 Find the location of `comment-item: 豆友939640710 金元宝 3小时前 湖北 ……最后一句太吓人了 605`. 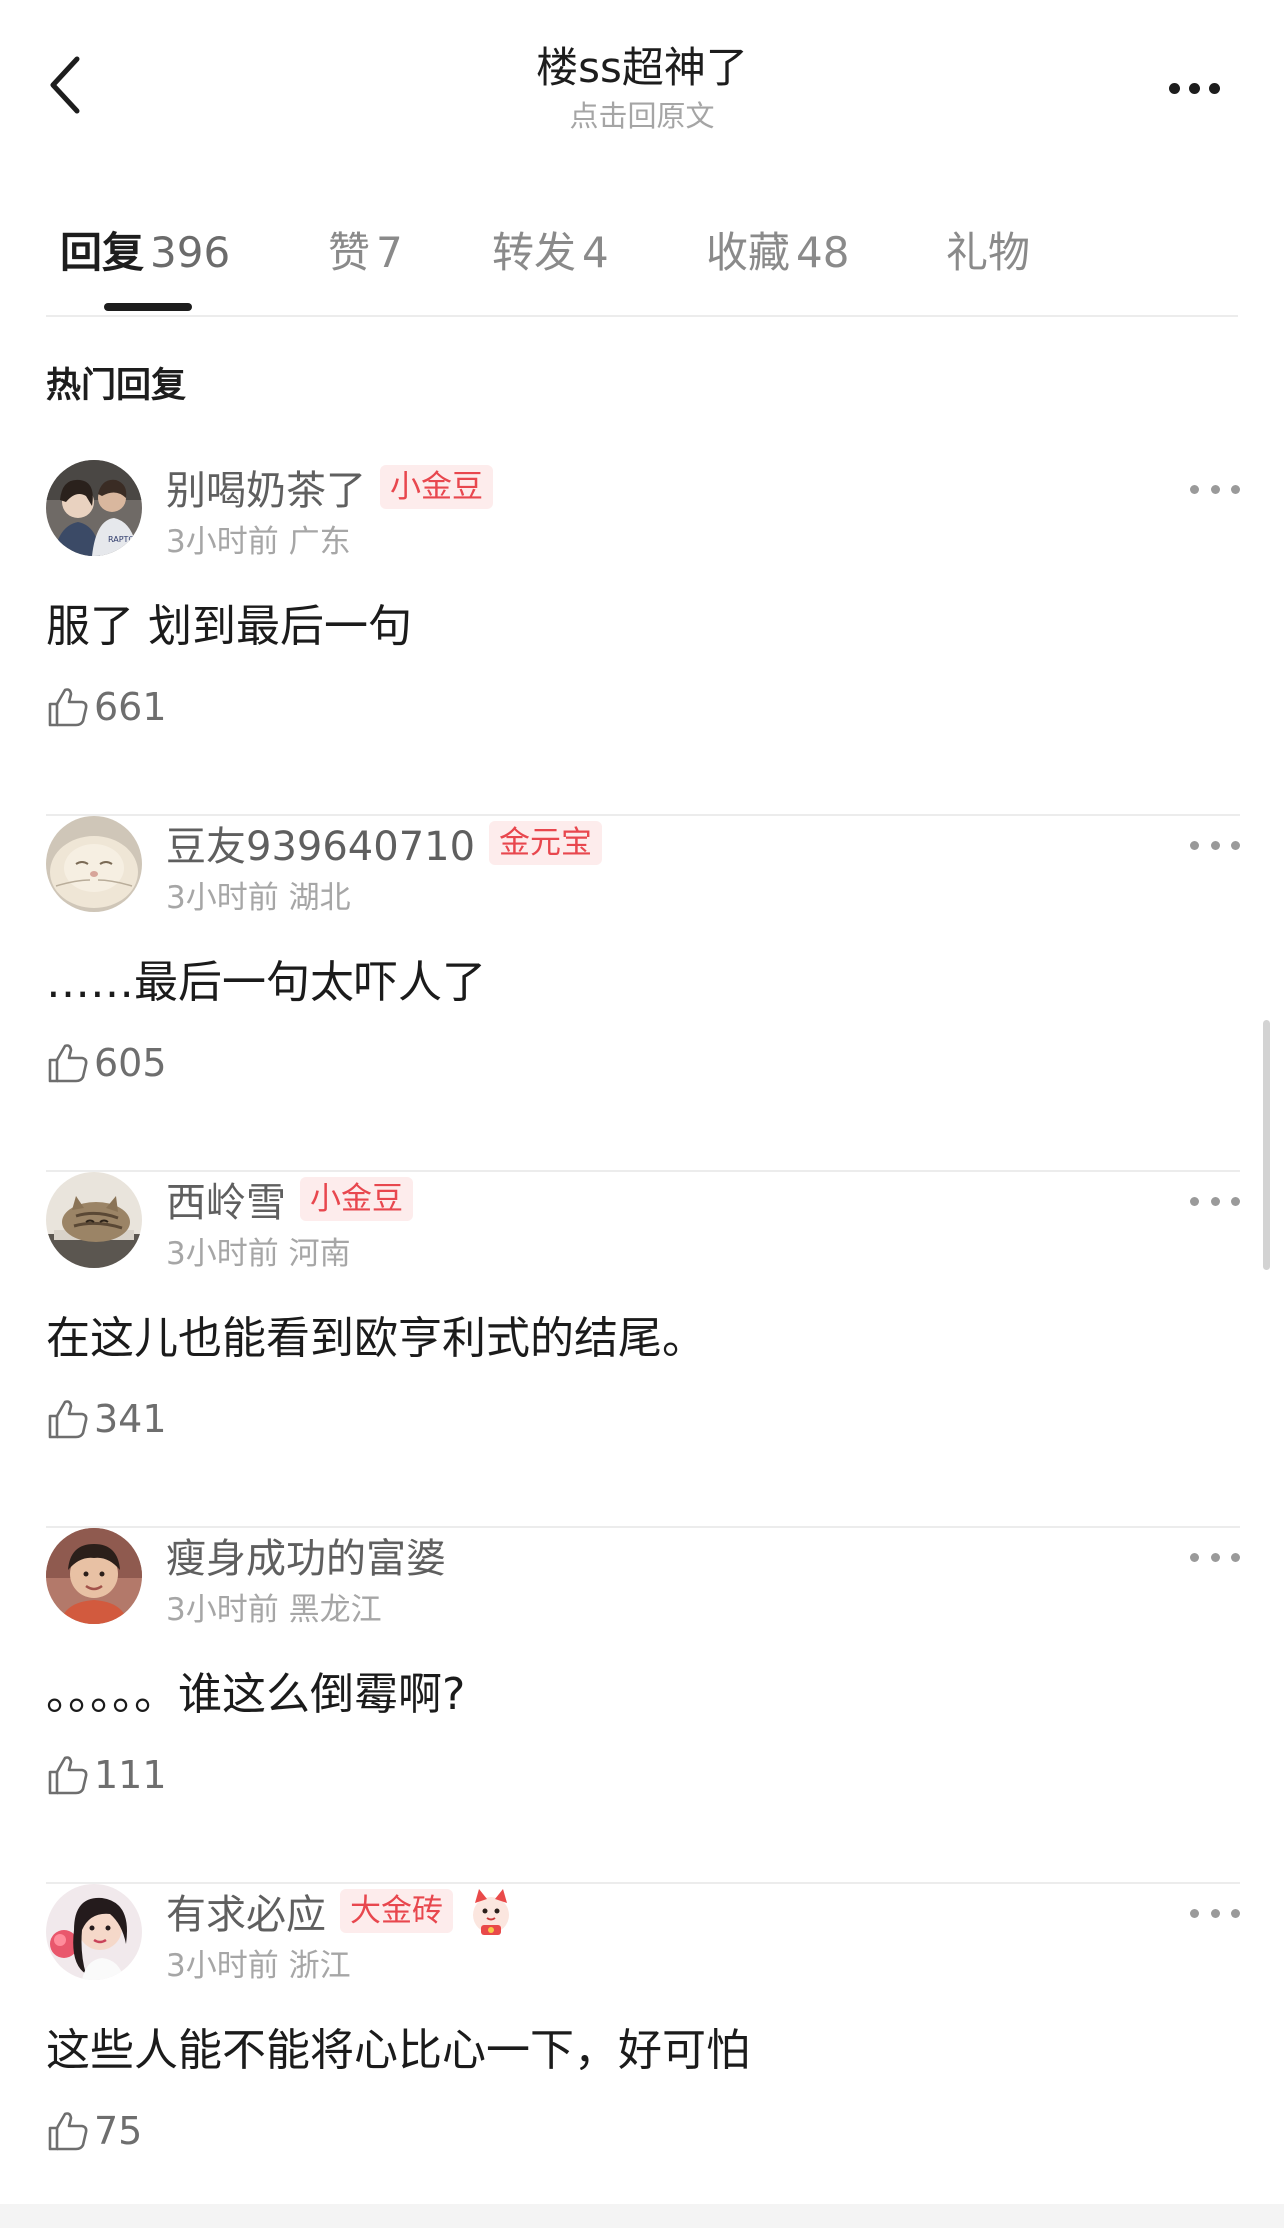

comment-item: 豆友939640710 金元宝 3小时前 湖北 ……最后一句太吓人了 605 is located at coordinates (643, 994).